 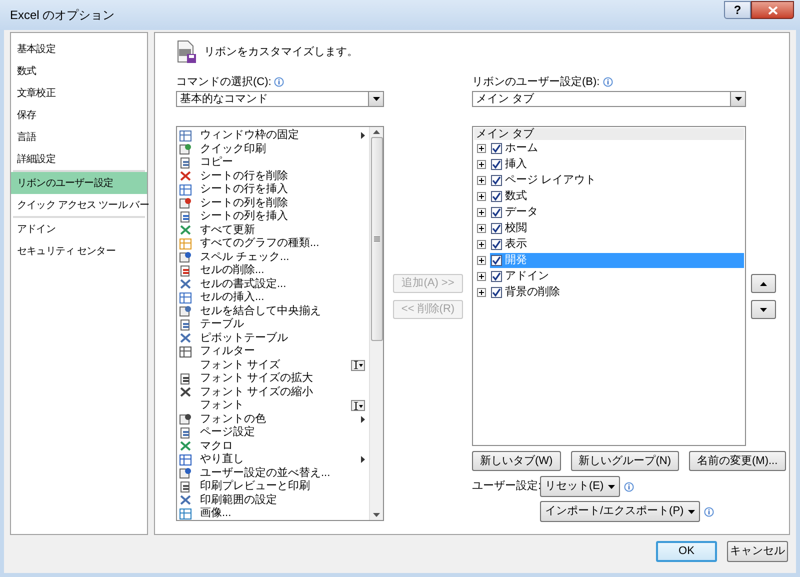 I want to click on command-item: ページ設定, so click(x=274, y=433).